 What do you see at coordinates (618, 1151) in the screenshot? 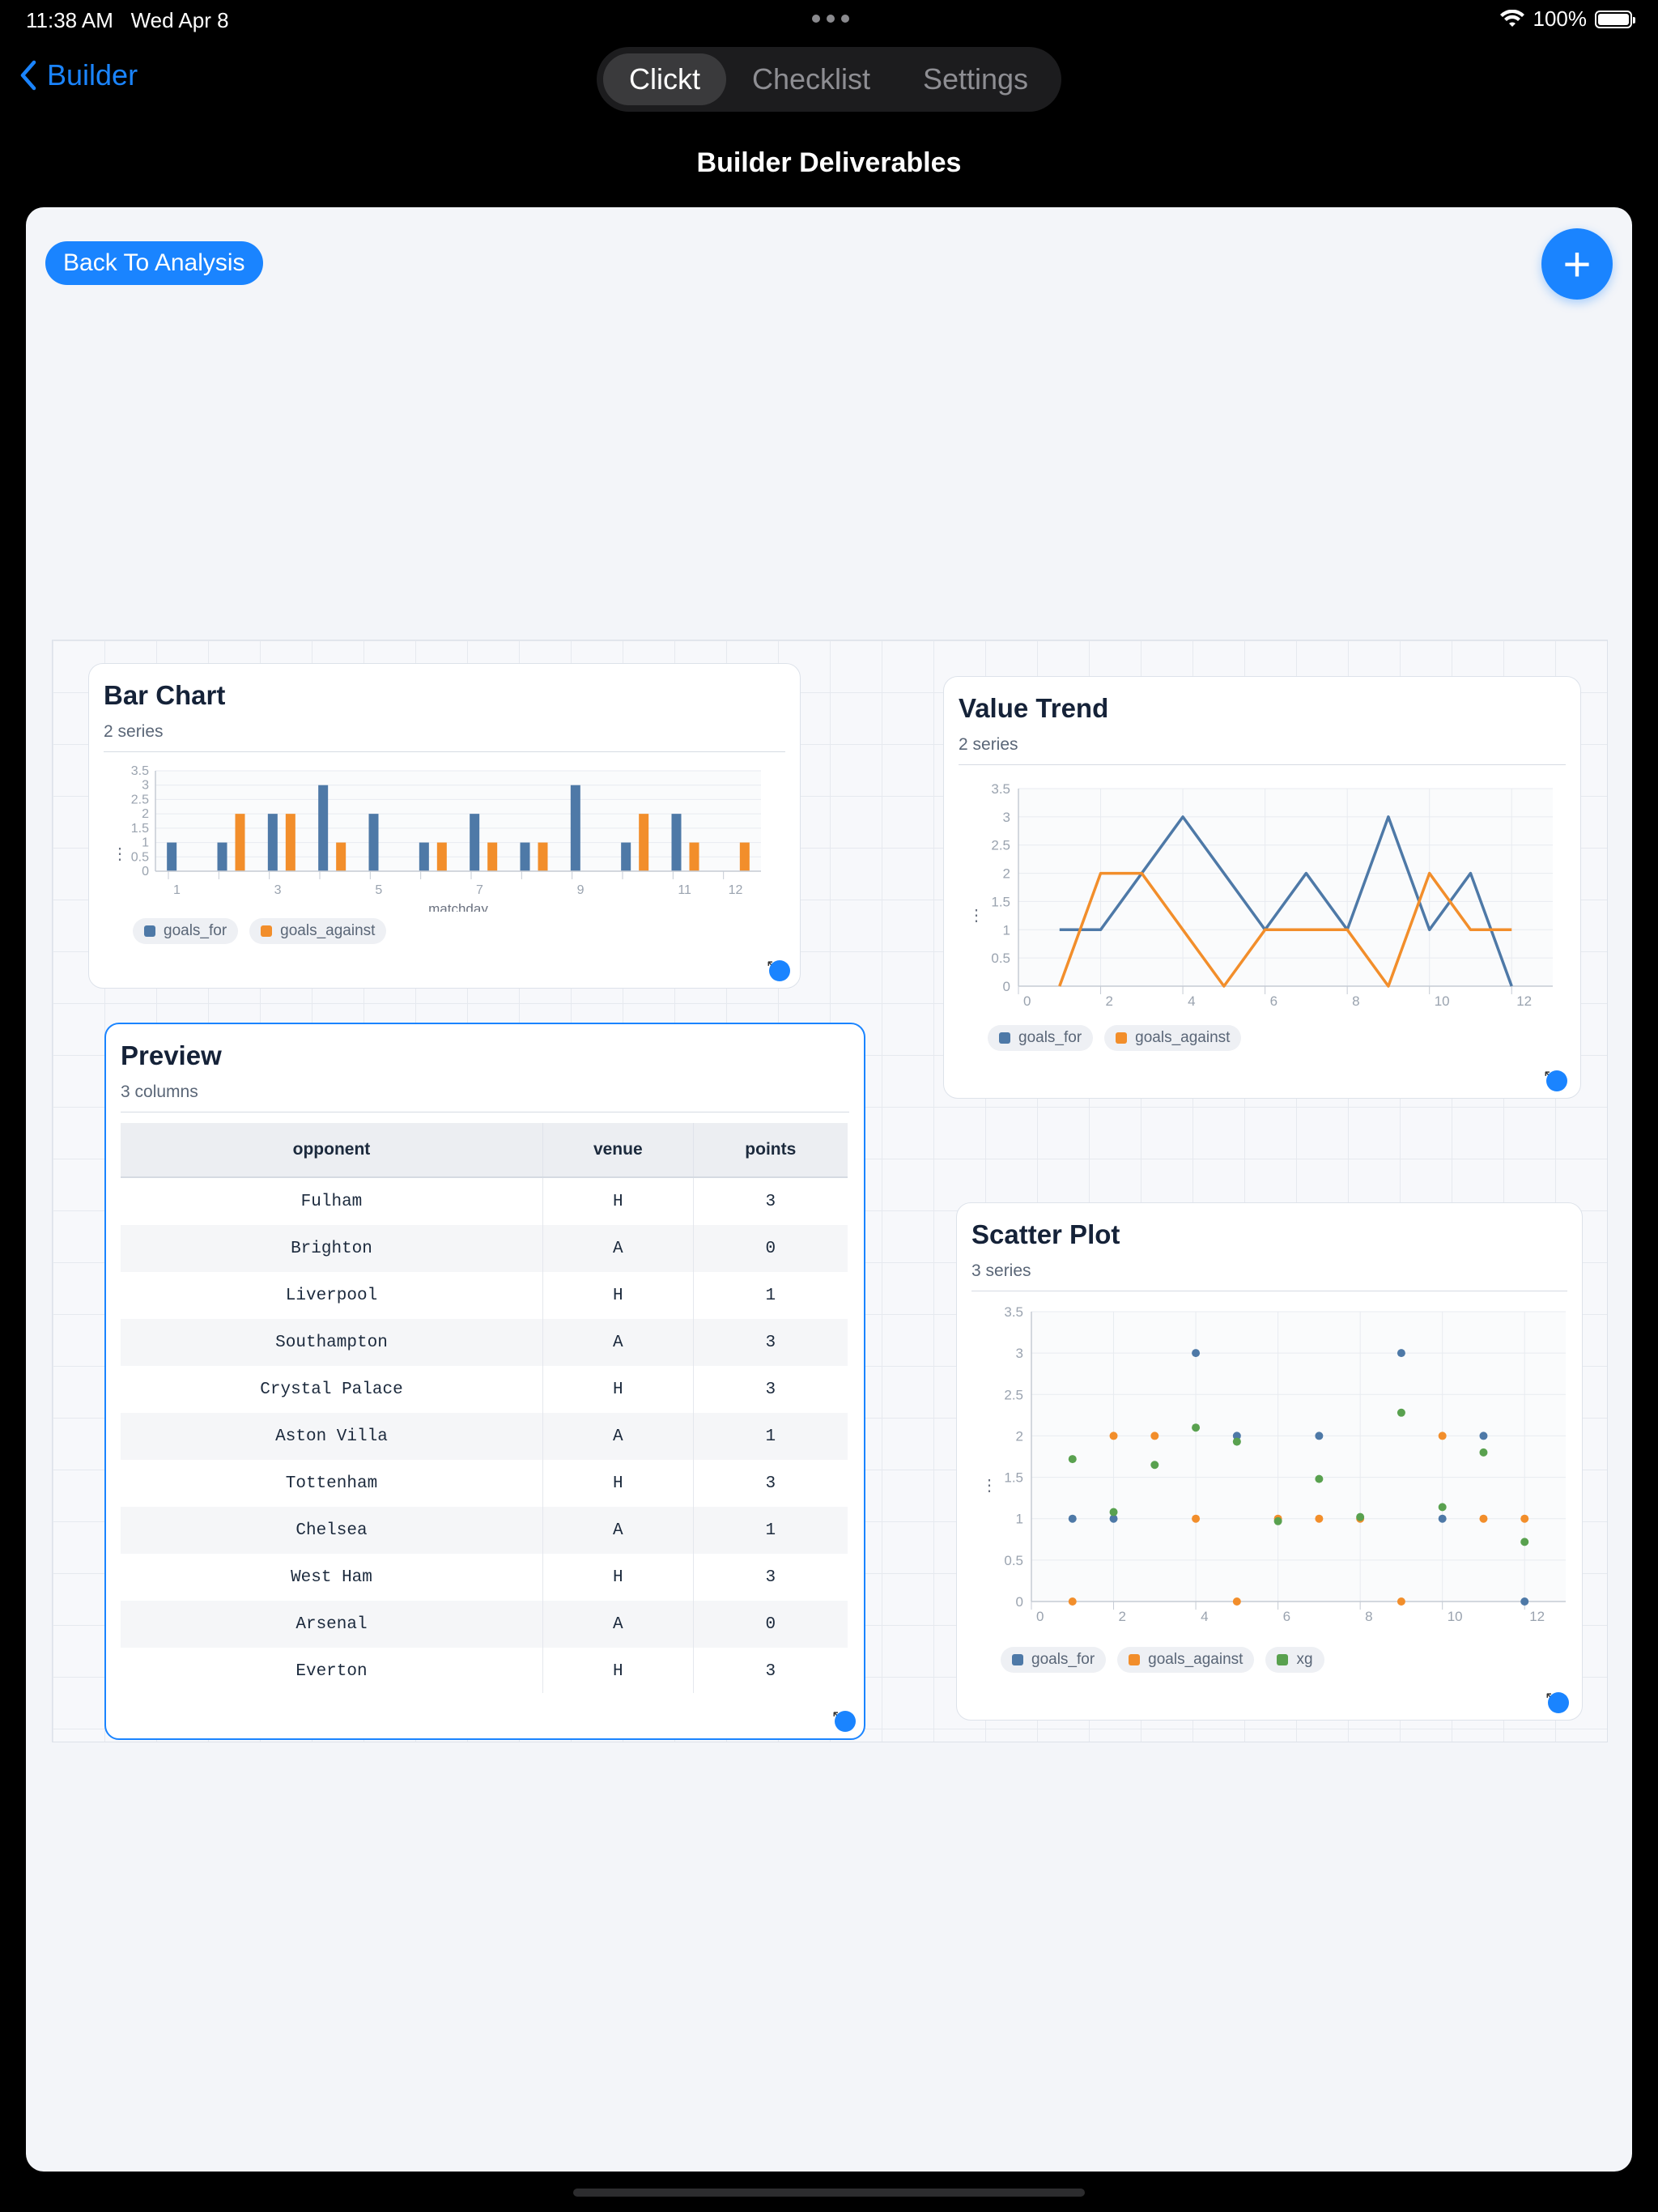
I see `column-header-venue: venue` at bounding box center [618, 1151].